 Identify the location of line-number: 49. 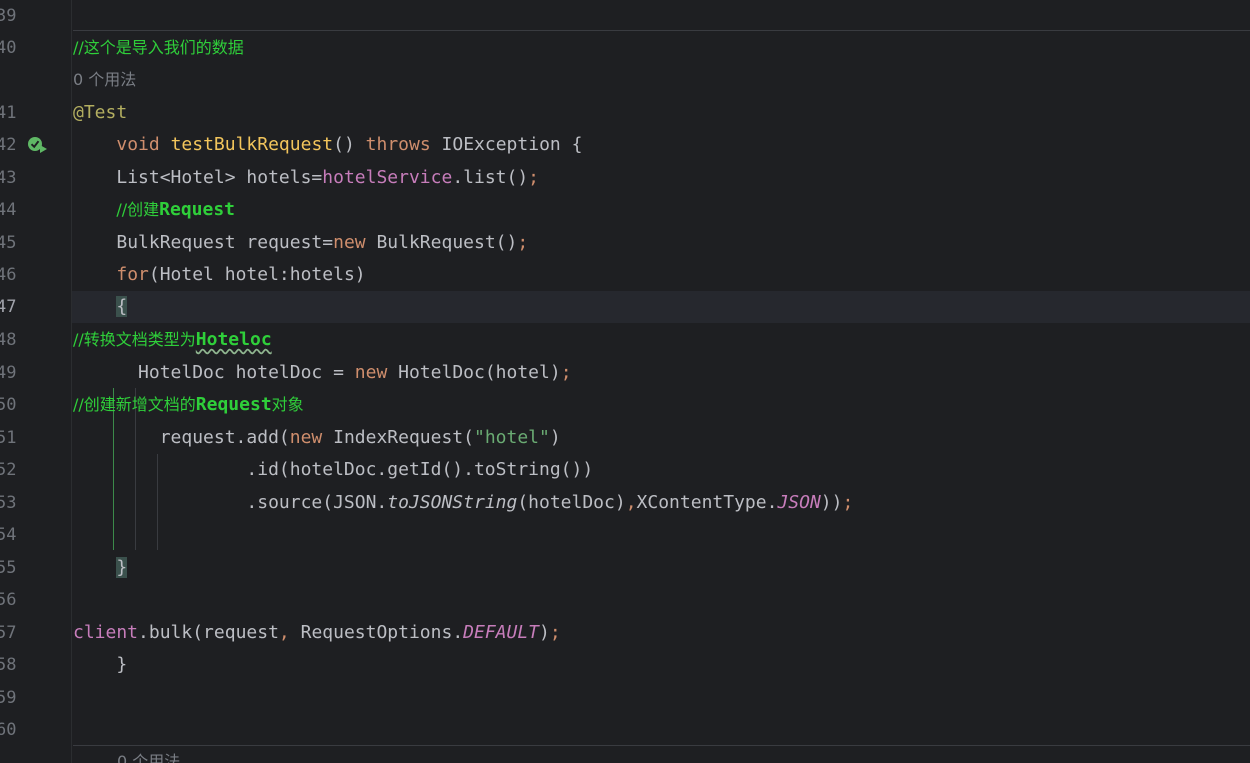
(8, 373).